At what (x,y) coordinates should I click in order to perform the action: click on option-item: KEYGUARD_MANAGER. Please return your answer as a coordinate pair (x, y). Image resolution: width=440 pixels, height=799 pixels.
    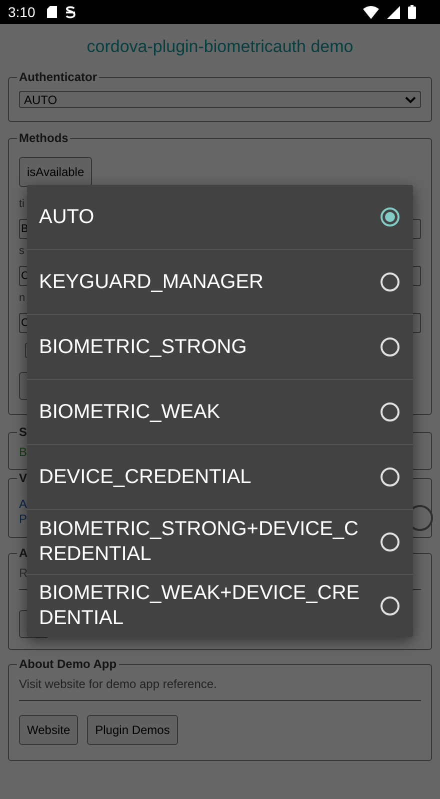
    Looking at the image, I should click on (220, 282).